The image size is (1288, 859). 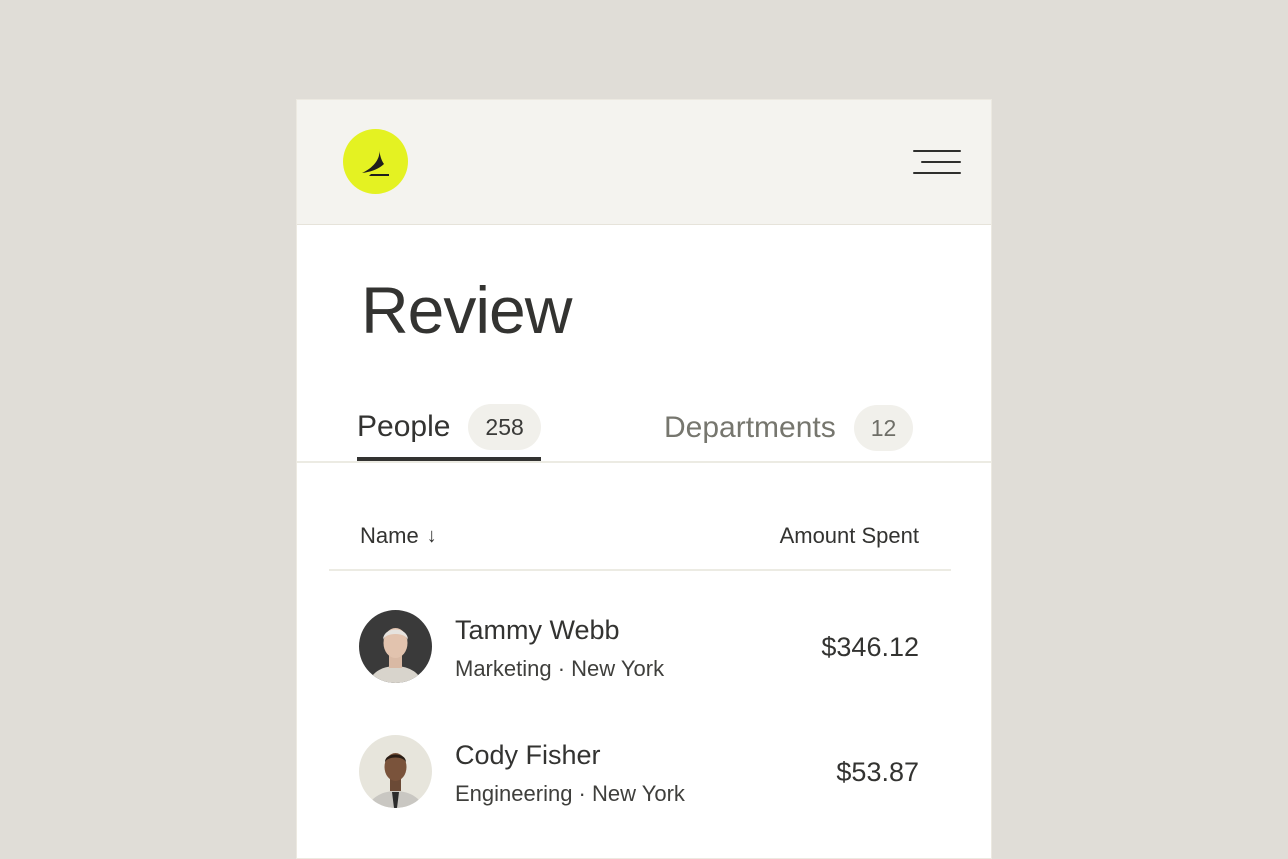 I want to click on table-header: Name ↓ Amount Spent, so click(x=640, y=538).